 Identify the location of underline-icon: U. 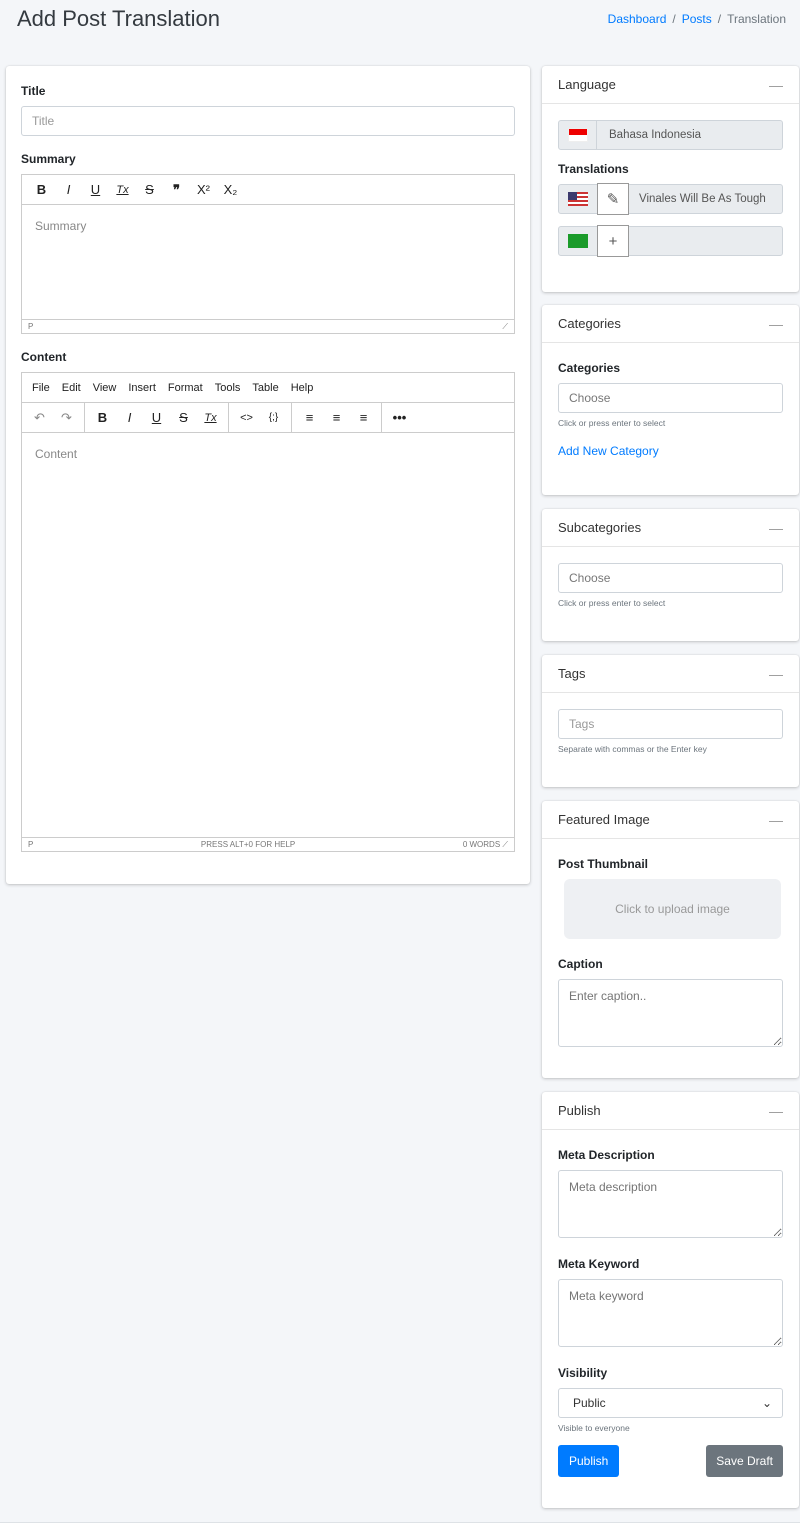
(156, 417).